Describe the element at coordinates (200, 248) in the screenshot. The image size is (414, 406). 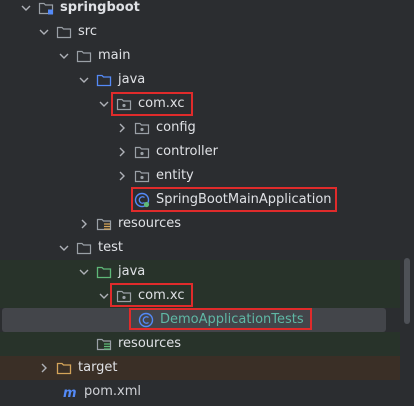
I see `tree-item-test: test` at that location.